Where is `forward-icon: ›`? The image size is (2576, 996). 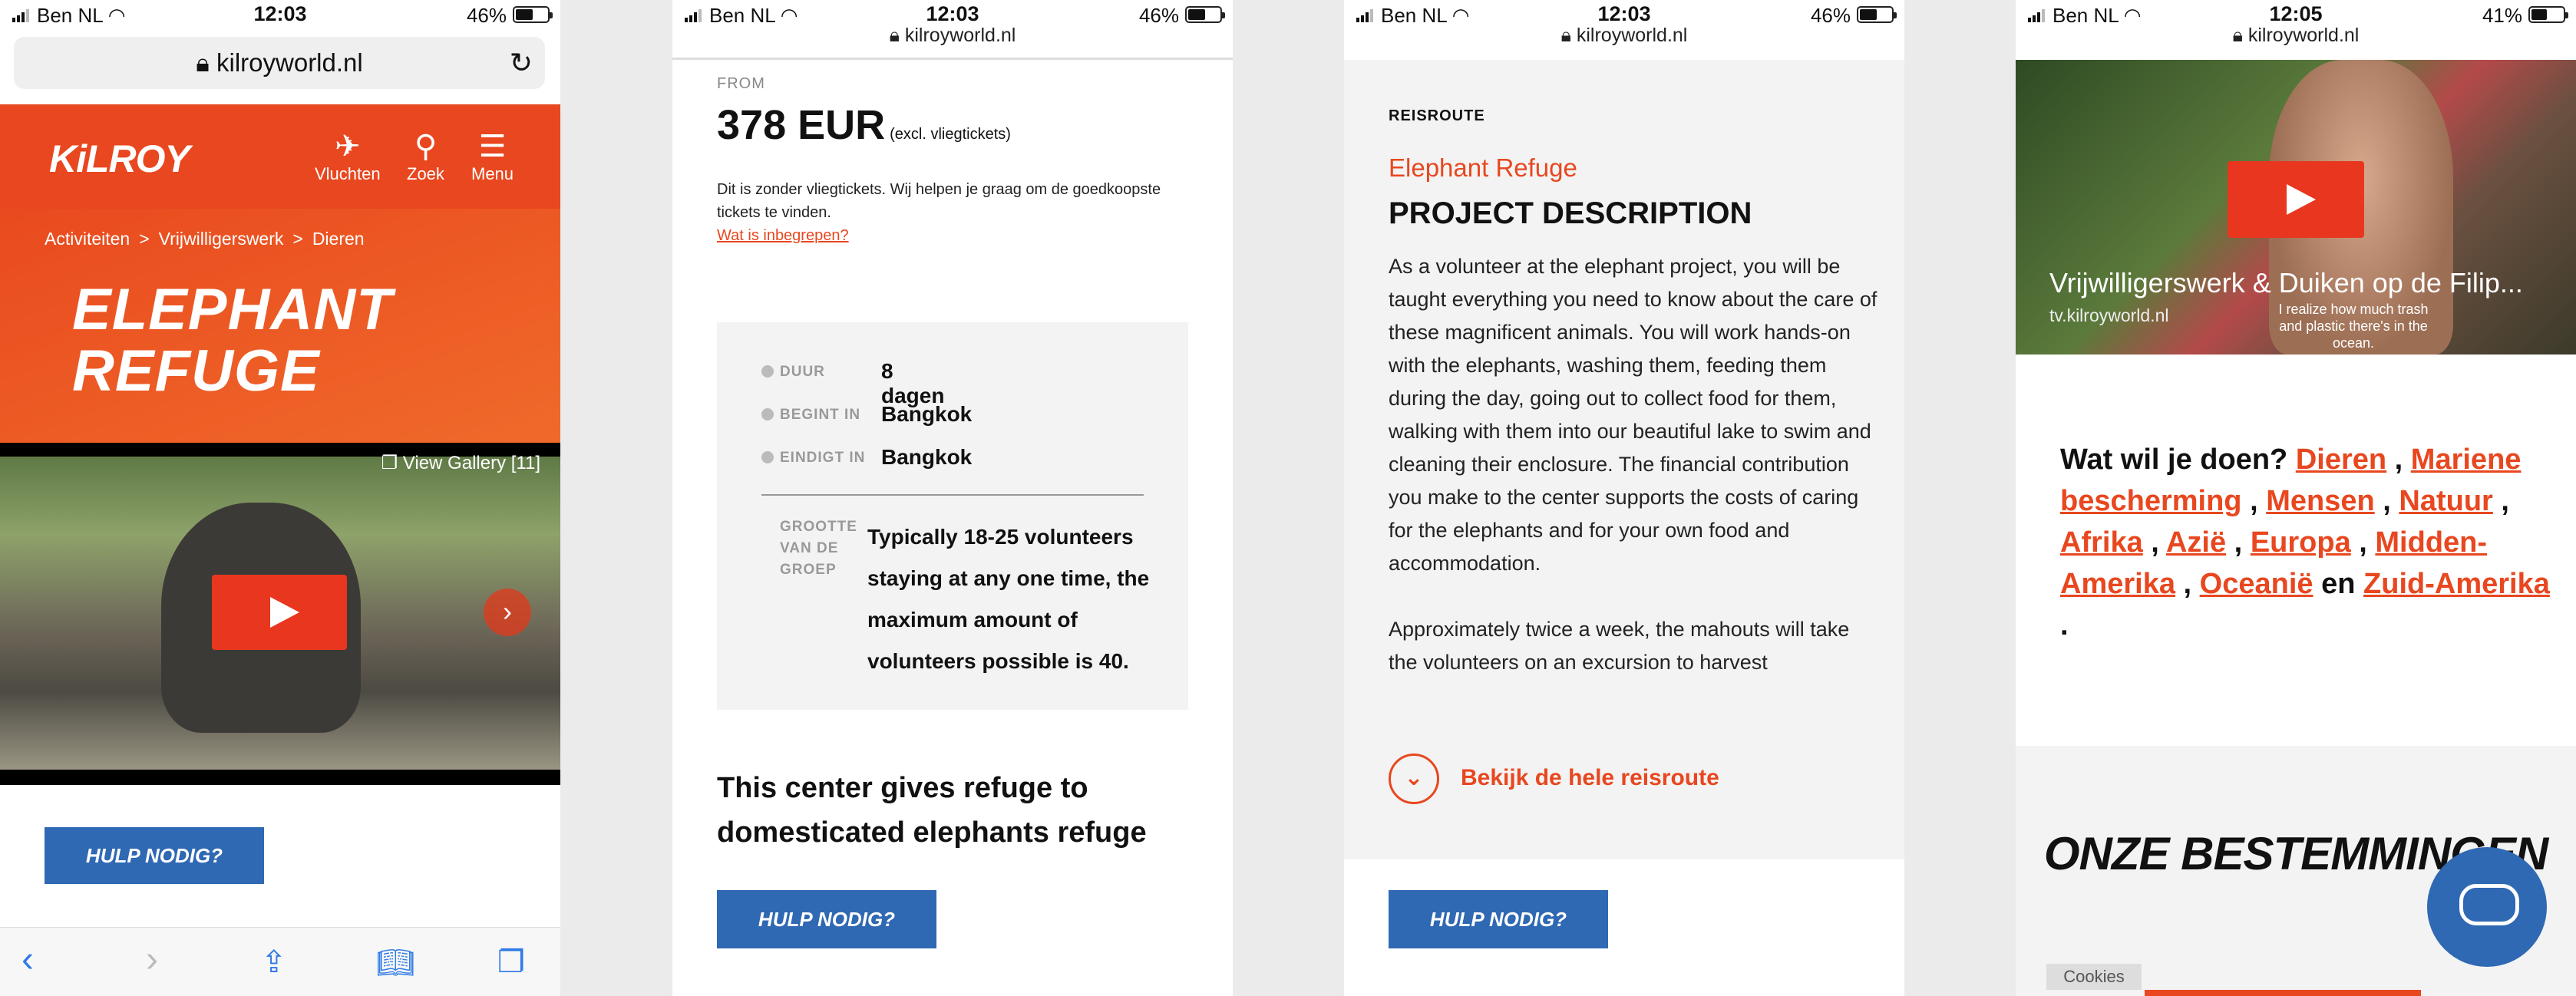
forward-icon: › is located at coordinates (152, 959).